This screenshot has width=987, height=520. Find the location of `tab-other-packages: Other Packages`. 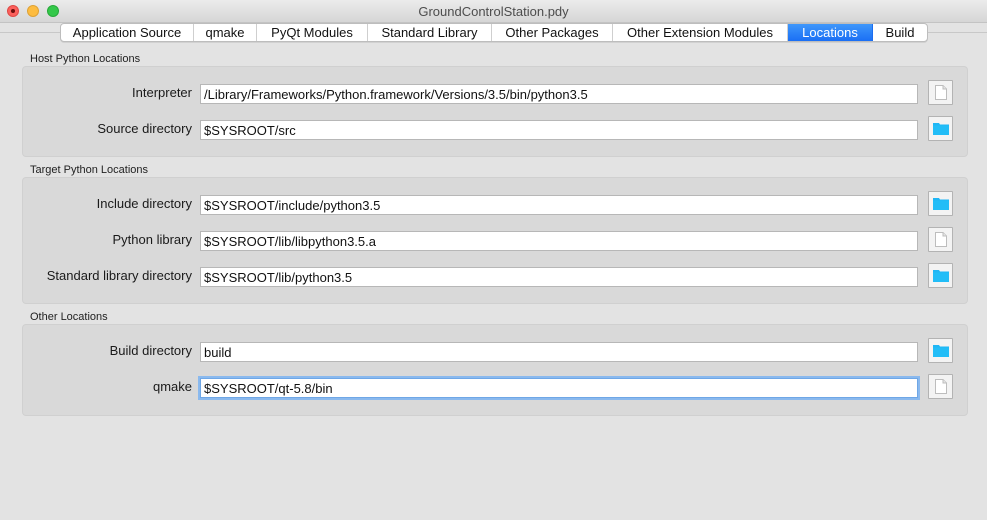

tab-other-packages: Other Packages is located at coordinates (552, 32).